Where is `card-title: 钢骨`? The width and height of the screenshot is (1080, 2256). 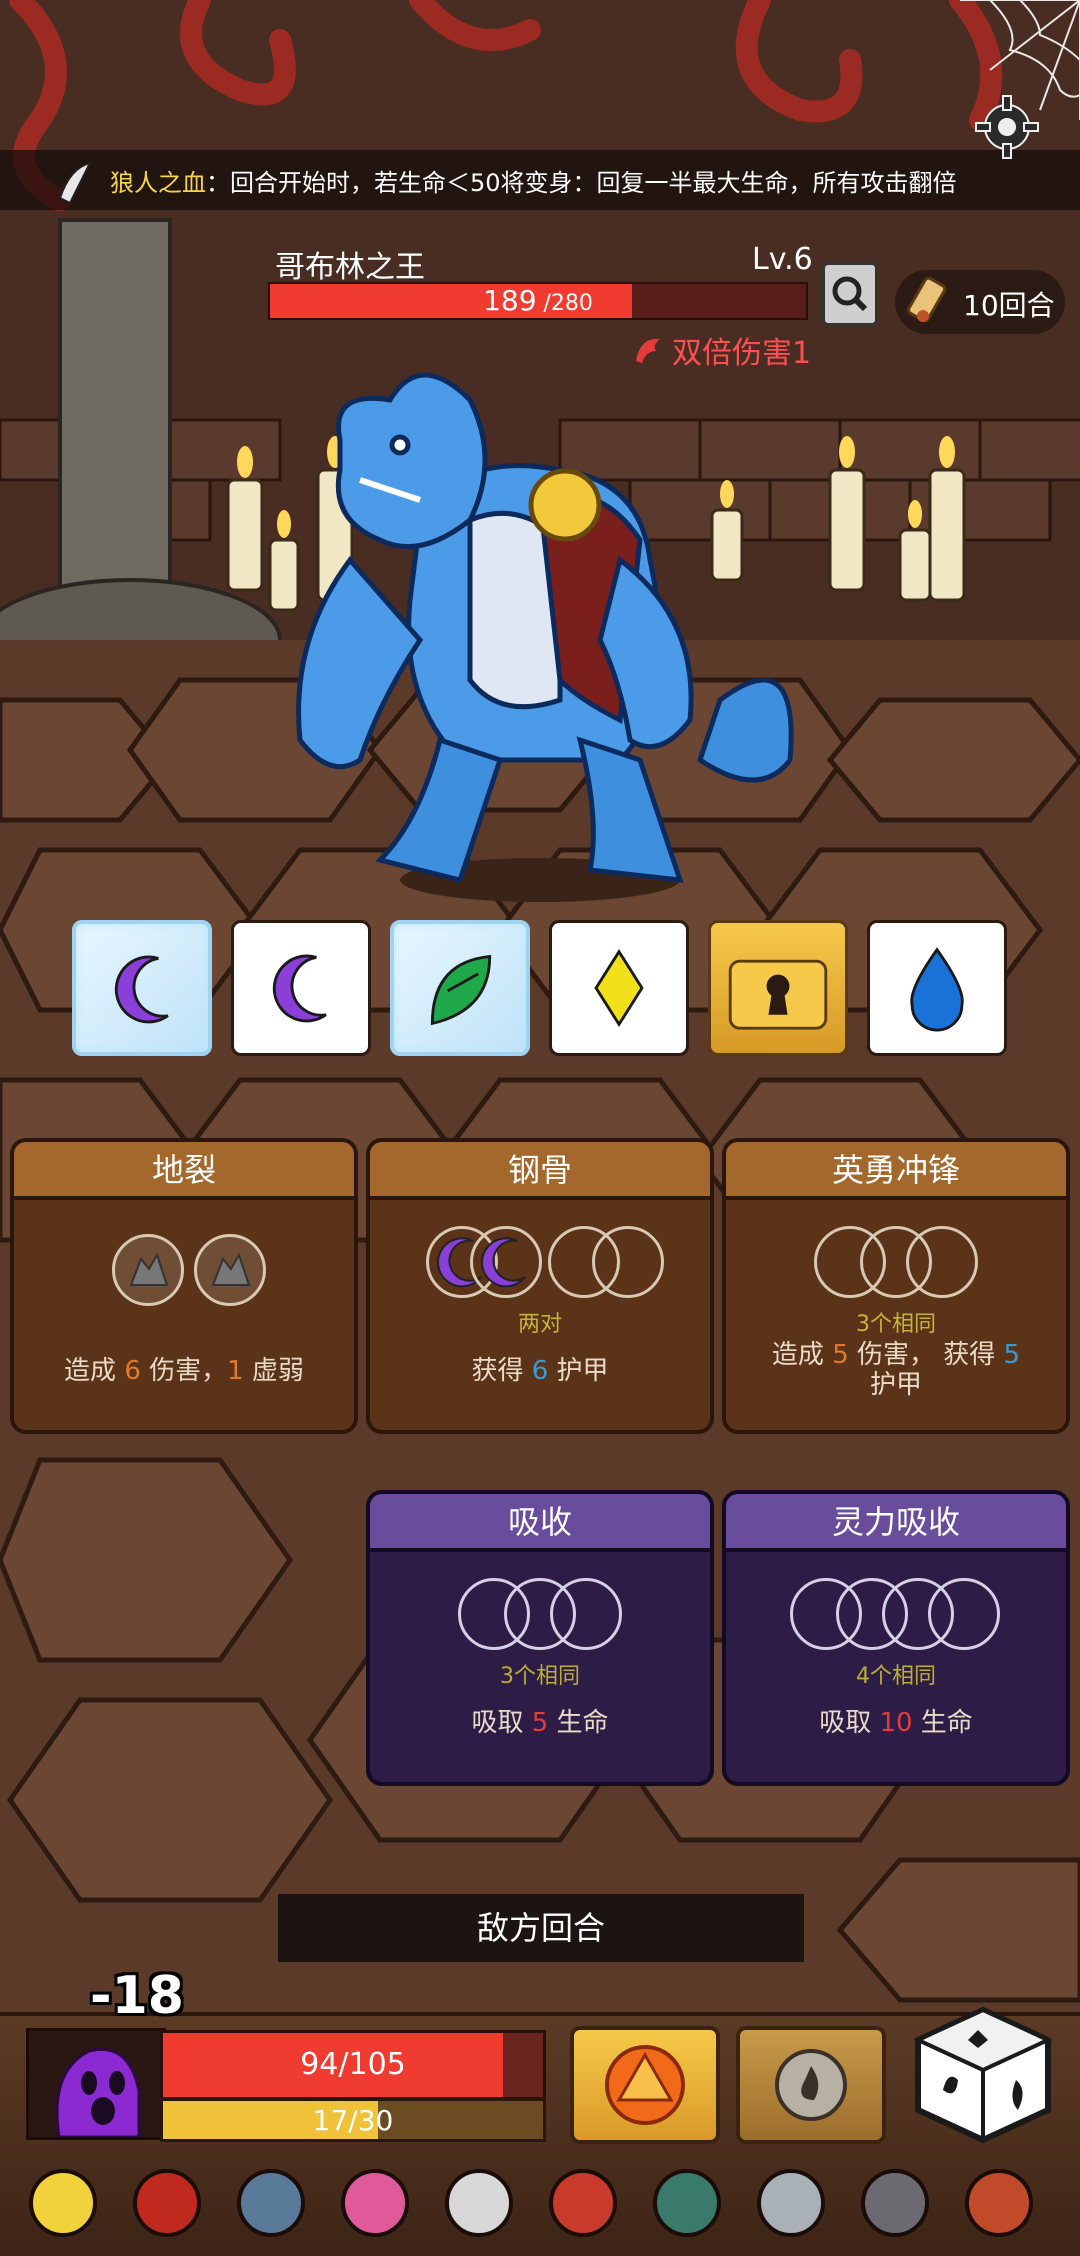 card-title: 钢骨 is located at coordinates (540, 1171).